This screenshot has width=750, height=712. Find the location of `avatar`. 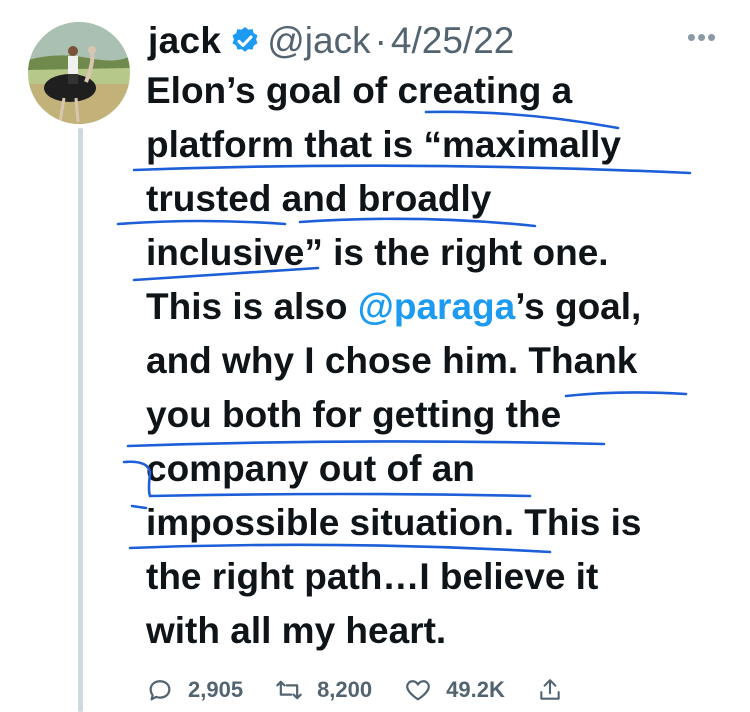

avatar is located at coordinates (79, 73).